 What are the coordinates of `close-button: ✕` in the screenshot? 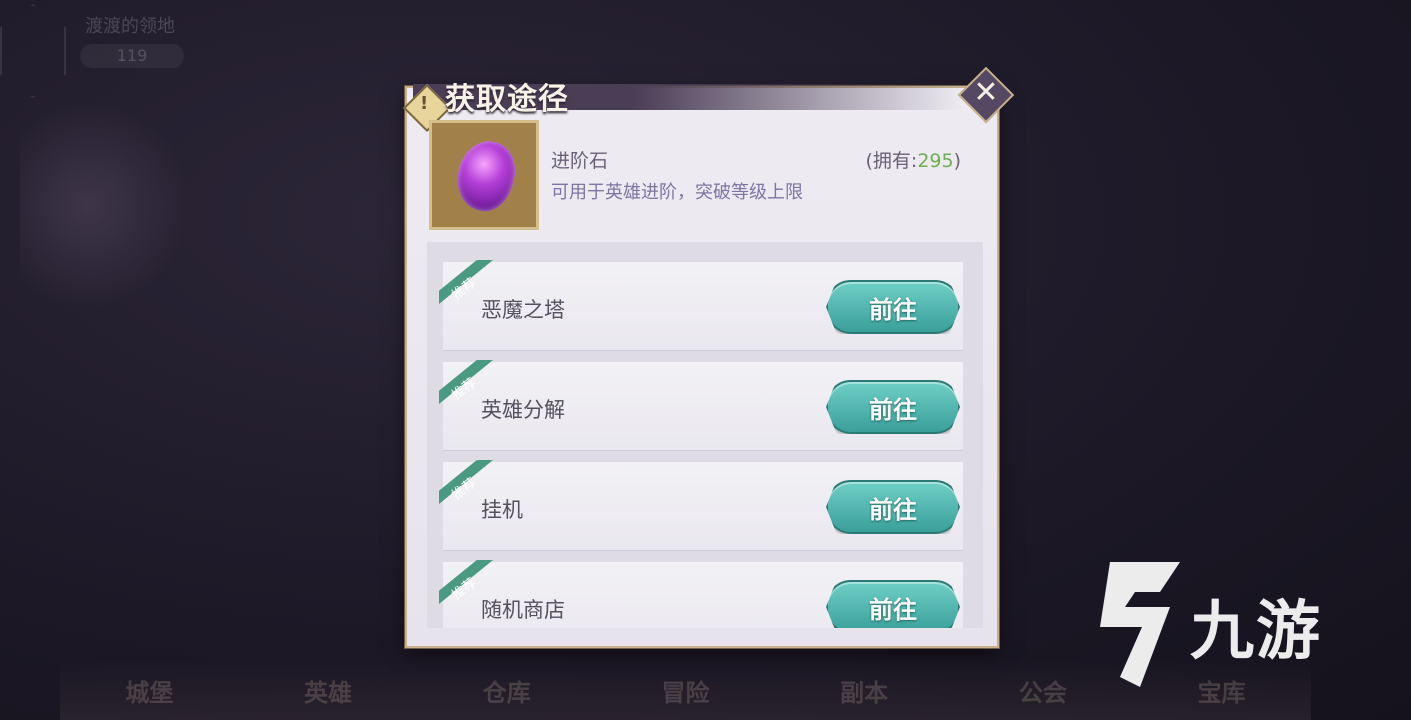 It's located at (986, 95).